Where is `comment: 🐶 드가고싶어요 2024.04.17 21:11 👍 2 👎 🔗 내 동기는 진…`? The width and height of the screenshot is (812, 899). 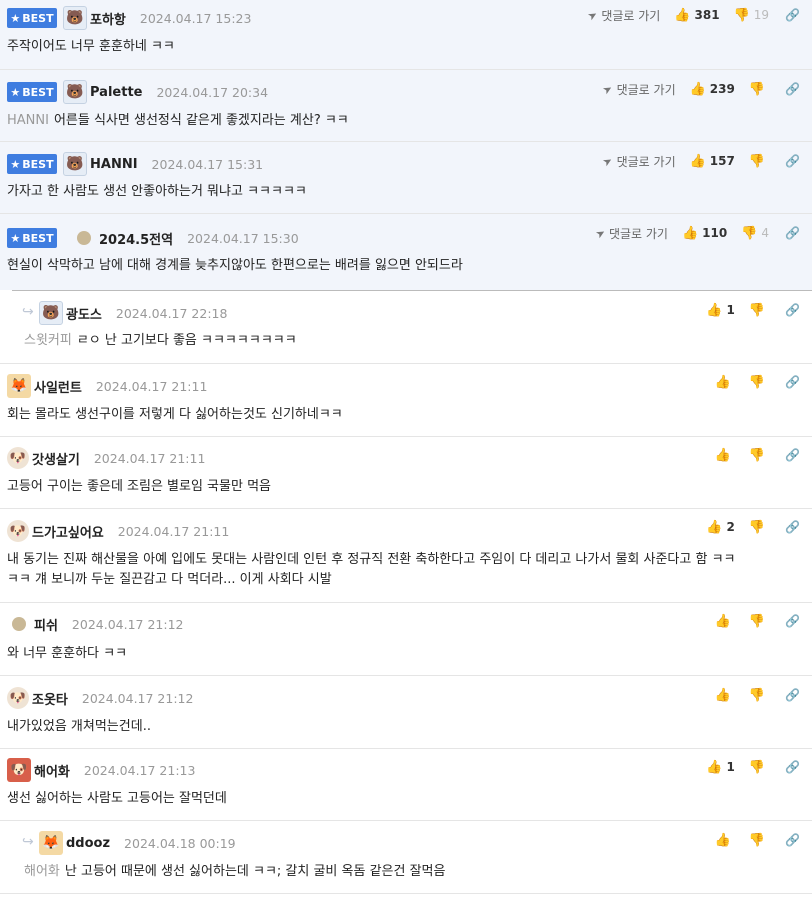 comment: 🐶 드가고싶어요 2024.04.17 21:11 👍 2 👎 🔗 내 동기는 진… is located at coordinates (406, 556).